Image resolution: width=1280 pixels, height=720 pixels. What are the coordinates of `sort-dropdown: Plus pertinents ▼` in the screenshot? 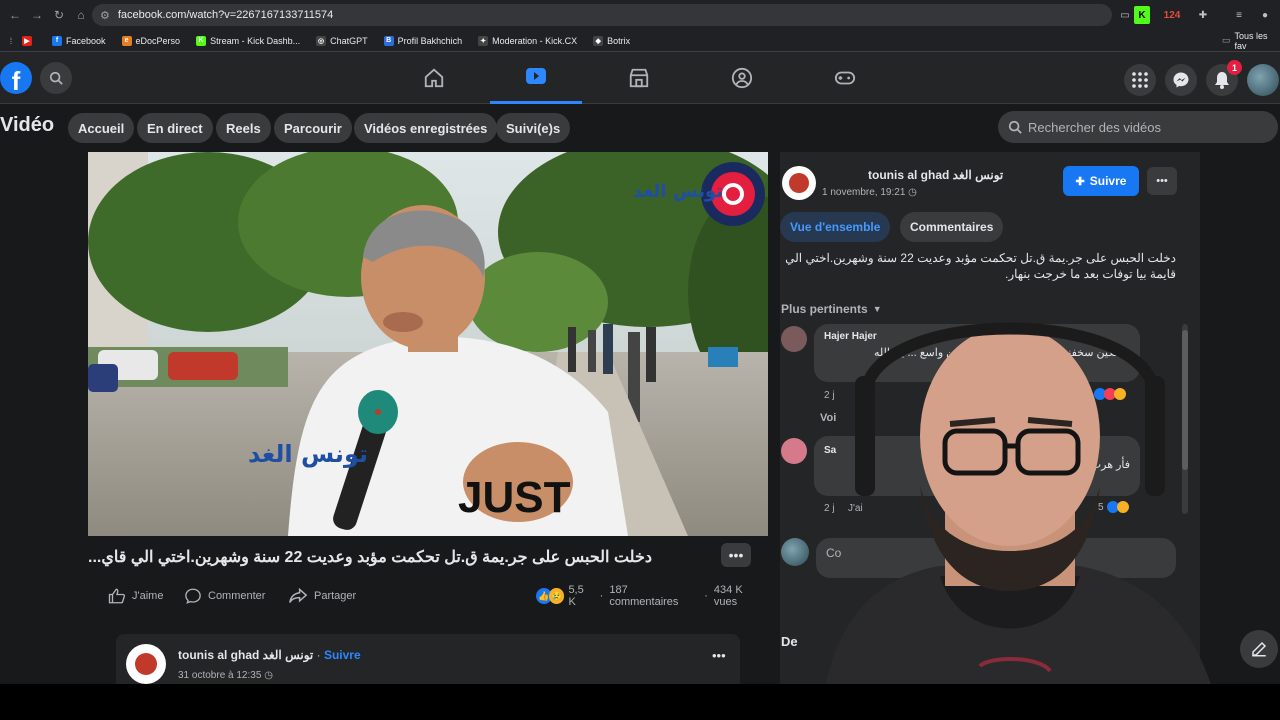 It's located at (831, 309).